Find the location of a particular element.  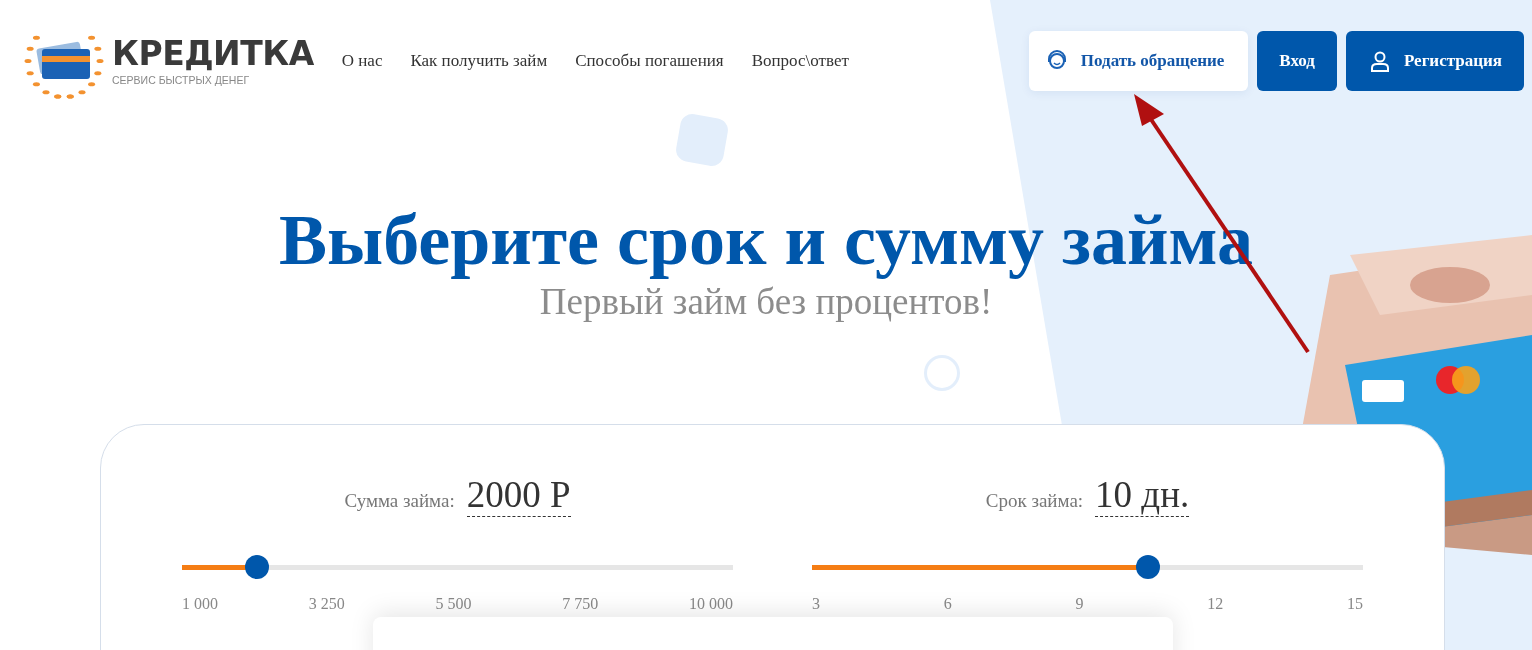

decoration is located at coordinates (942, 373).